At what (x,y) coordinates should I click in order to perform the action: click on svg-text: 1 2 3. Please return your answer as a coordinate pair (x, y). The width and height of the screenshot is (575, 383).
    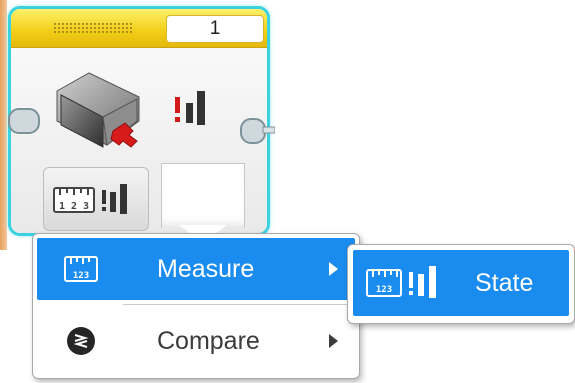
    Looking at the image, I should click on (74, 206).